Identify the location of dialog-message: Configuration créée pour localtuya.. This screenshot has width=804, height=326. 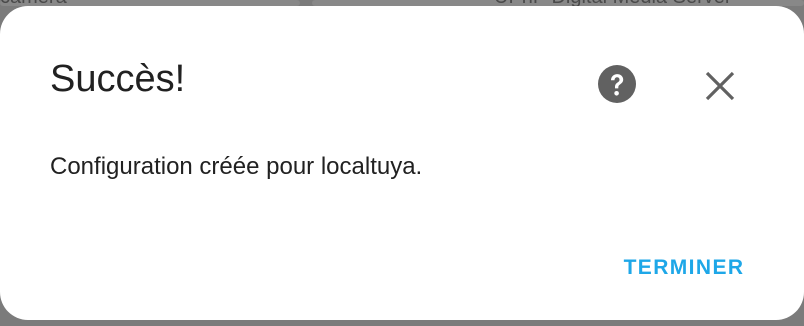
(236, 166).